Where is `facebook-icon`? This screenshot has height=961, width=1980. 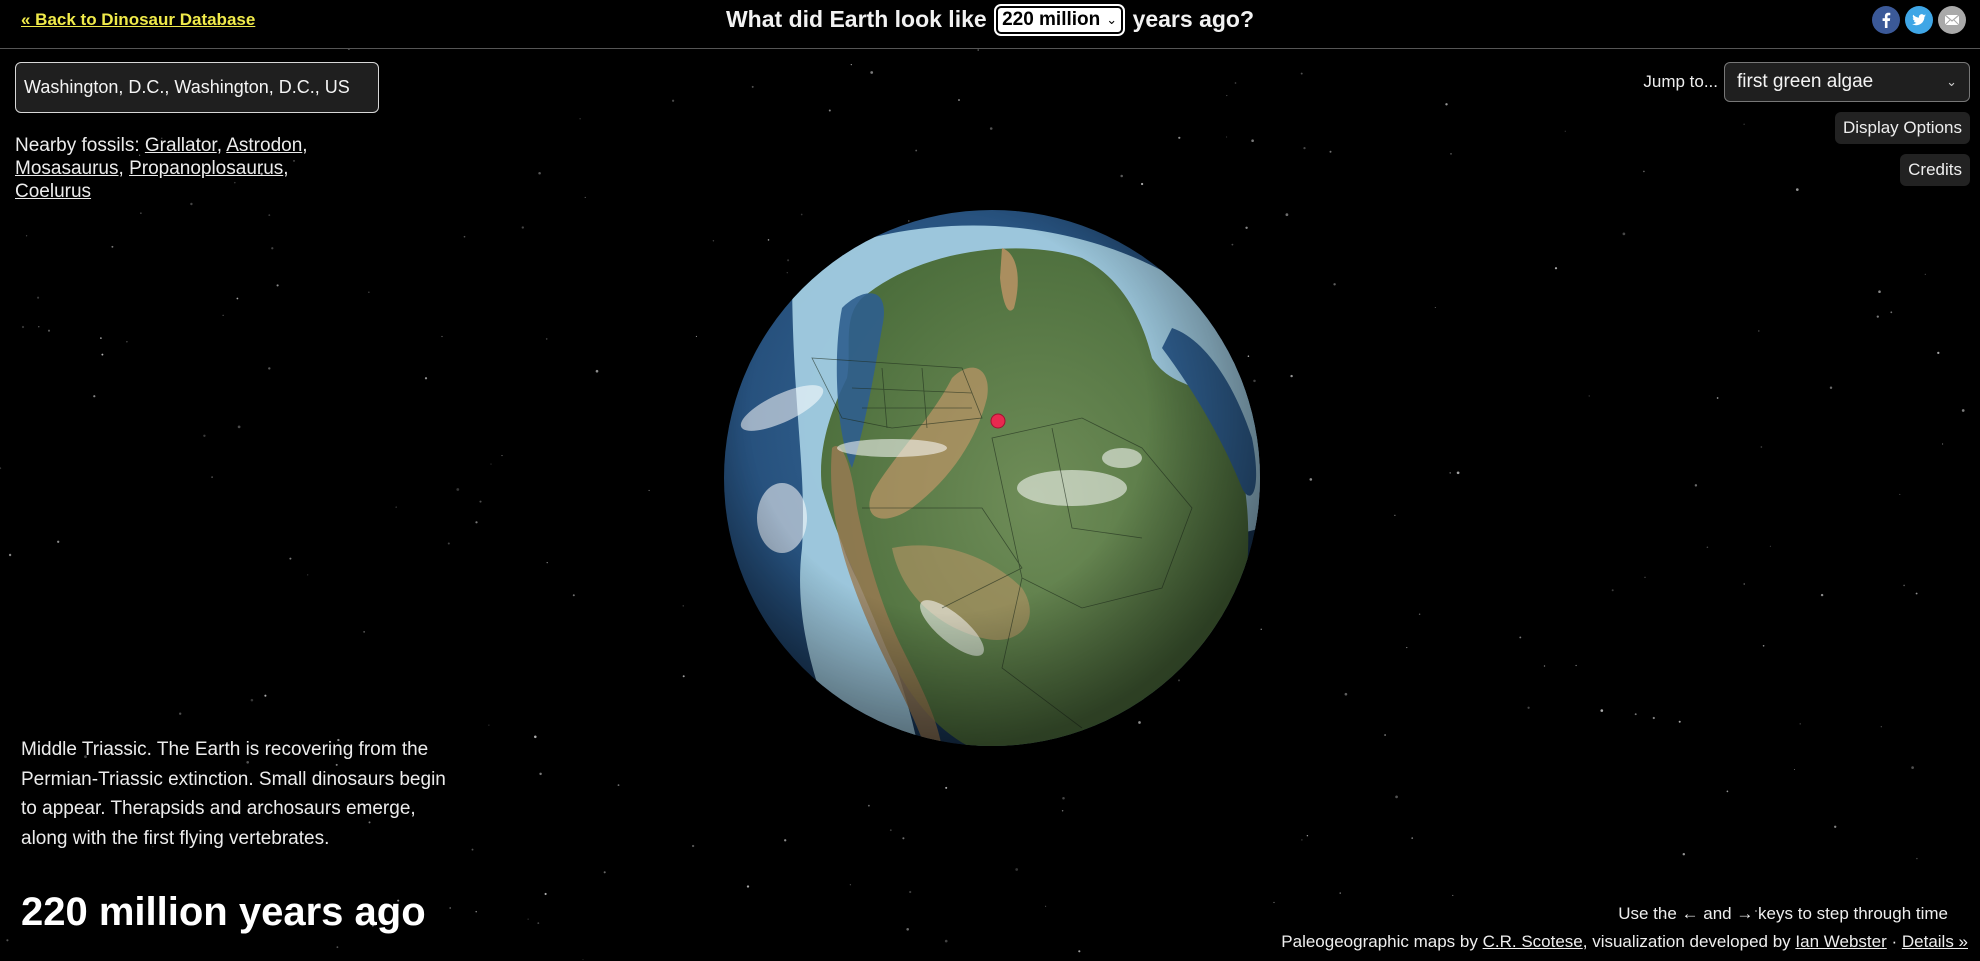
facebook-icon is located at coordinates (1886, 20).